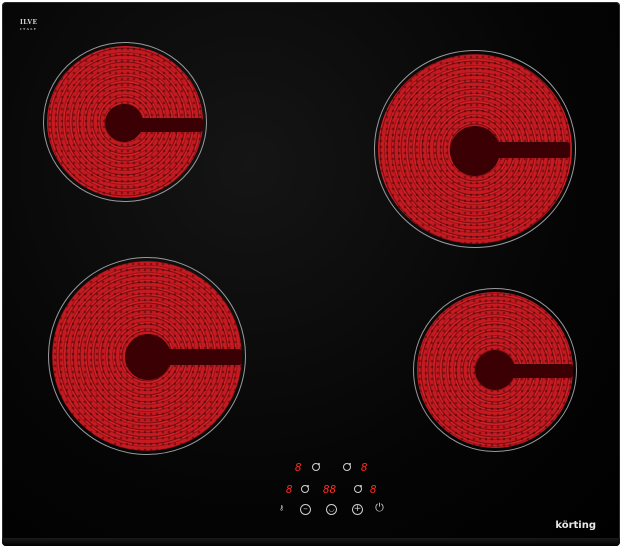 The height and width of the screenshot is (550, 624). Describe the element at coordinates (495, 370) in the screenshot. I see `zone-bottom-right` at that location.